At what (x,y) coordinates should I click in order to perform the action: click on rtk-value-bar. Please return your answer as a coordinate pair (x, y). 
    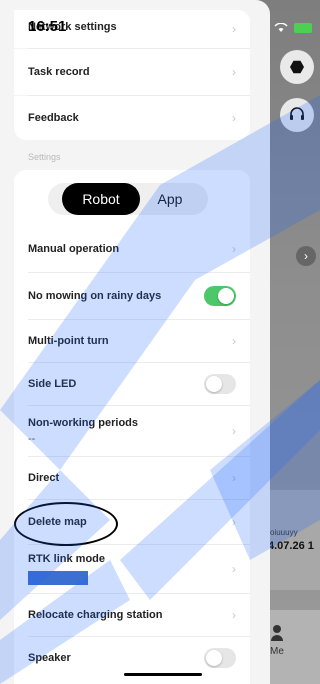
    Looking at the image, I should click on (58, 578).